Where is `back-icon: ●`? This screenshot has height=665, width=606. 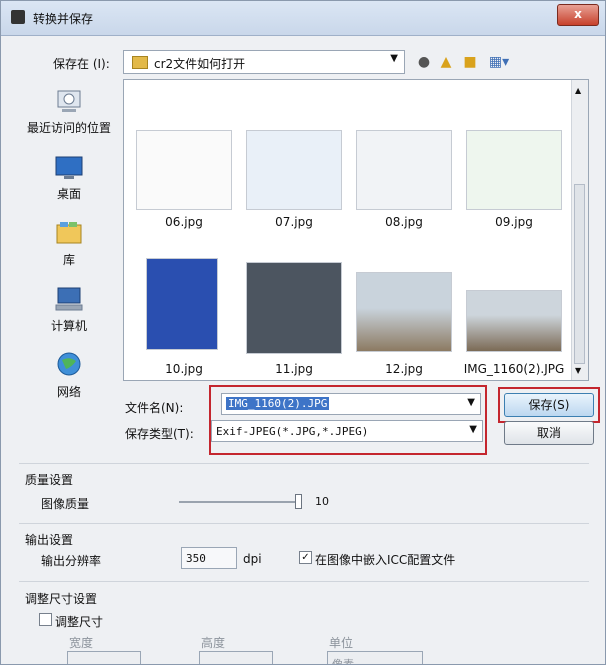 back-icon: ● is located at coordinates (424, 62).